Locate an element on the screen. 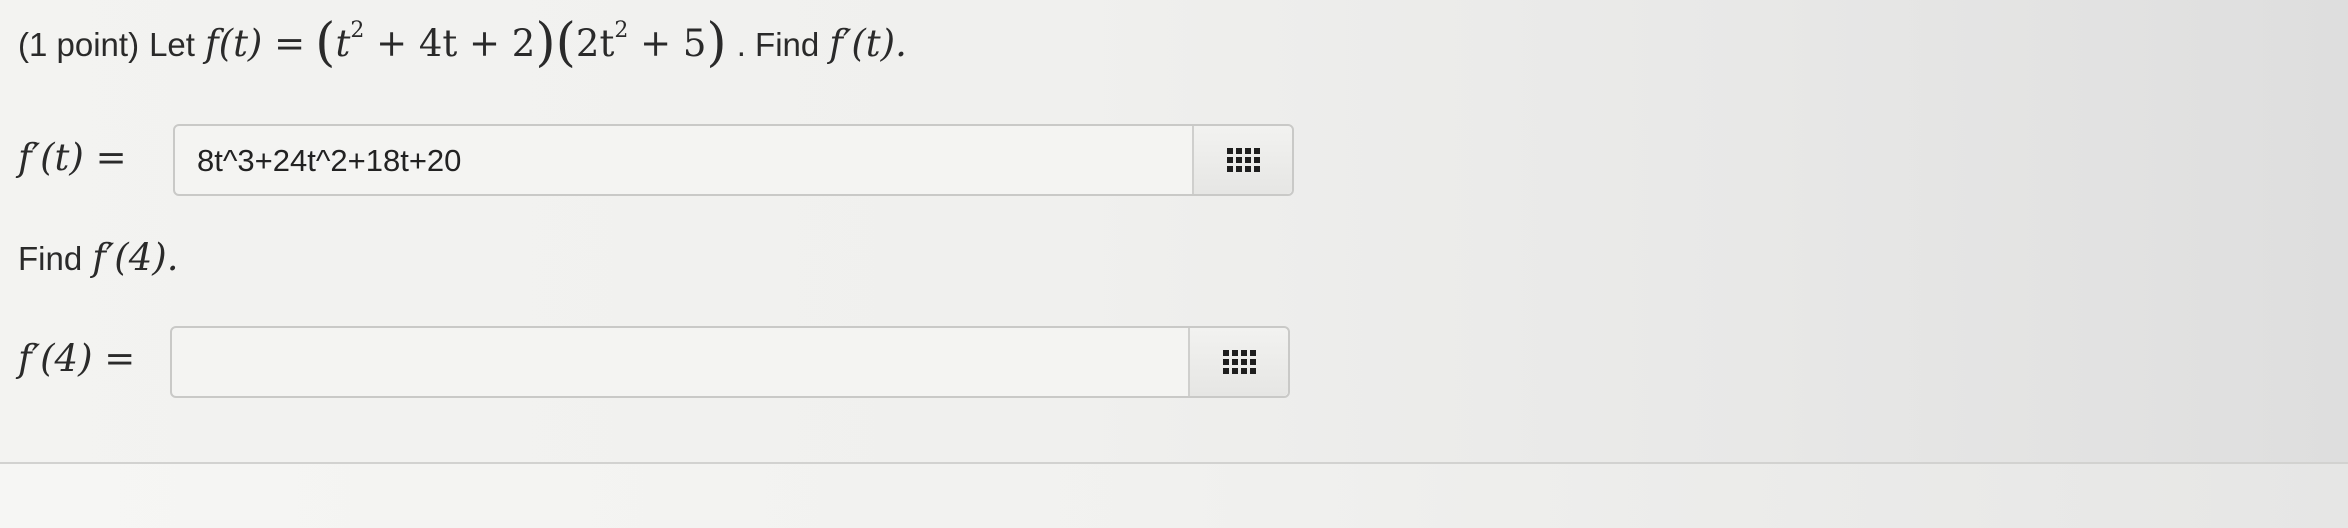 This screenshot has width=2348, height=528. answer-input-1: 8t^3+24t^2+18t+20 is located at coordinates (733, 160).